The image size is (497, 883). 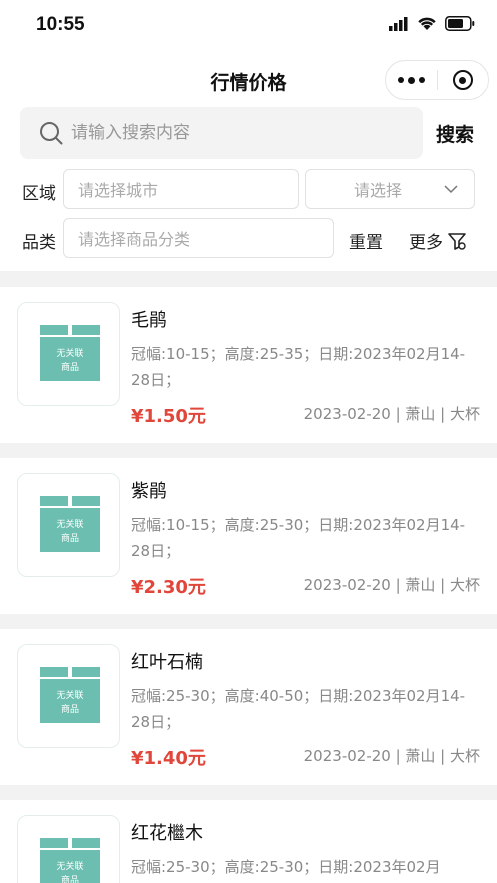 What do you see at coordinates (198, 238) in the screenshot?
I see `category-select: 请选择商品分类` at bounding box center [198, 238].